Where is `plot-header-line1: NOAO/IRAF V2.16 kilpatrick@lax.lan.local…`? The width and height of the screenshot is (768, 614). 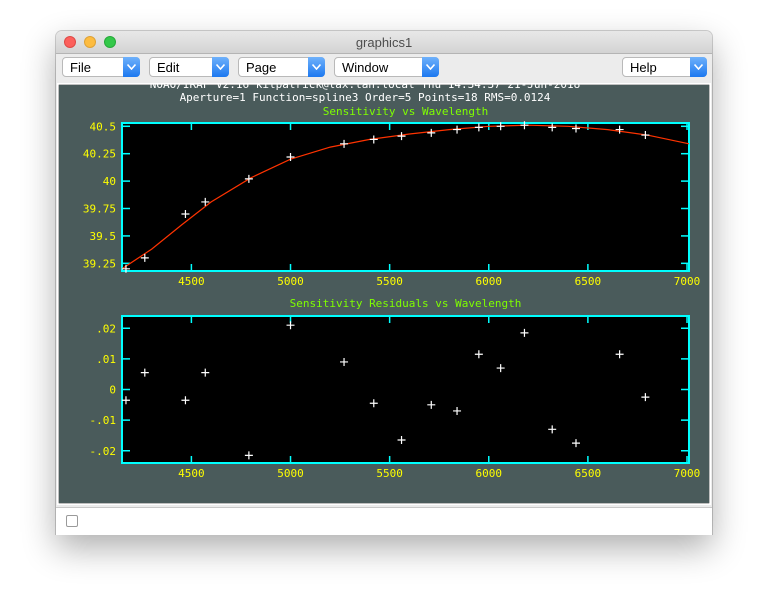 plot-header-line1: NOAO/IRAF V2.16 kilpatrick@lax.lan.local… is located at coordinates (365, 87).